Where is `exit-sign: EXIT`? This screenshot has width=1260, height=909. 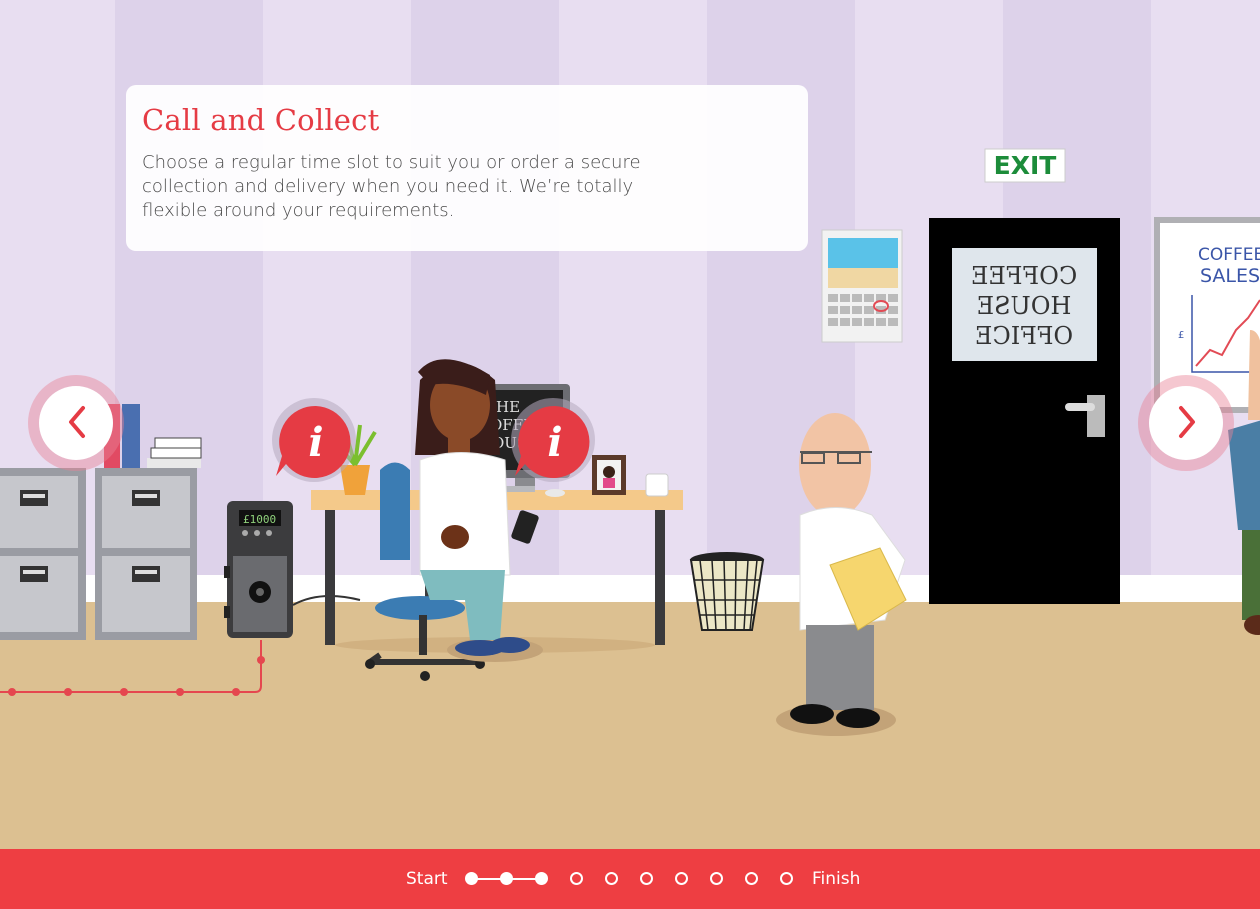 exit-sign: EXIT is located at coordinates (1025, 165).